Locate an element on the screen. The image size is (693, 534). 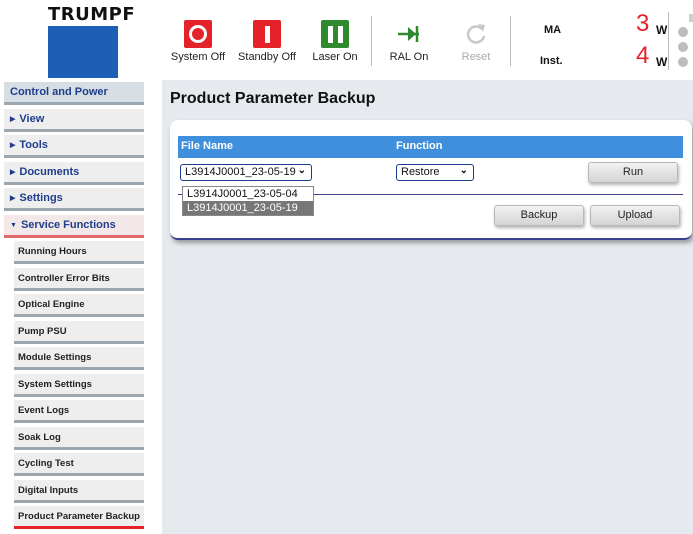
status-indicator is located at coordinates (691, 18).